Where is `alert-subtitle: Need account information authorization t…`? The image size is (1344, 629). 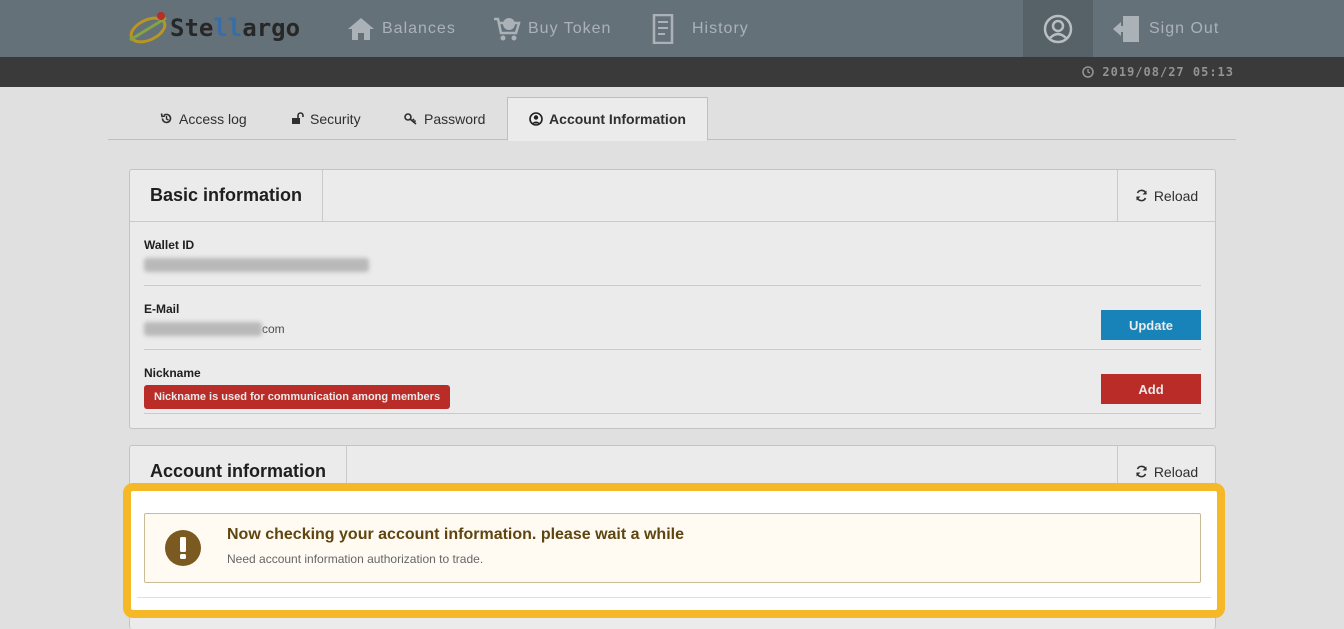
alert-subtitle: Need account information authorization t… is located at coordinates (355, 559).